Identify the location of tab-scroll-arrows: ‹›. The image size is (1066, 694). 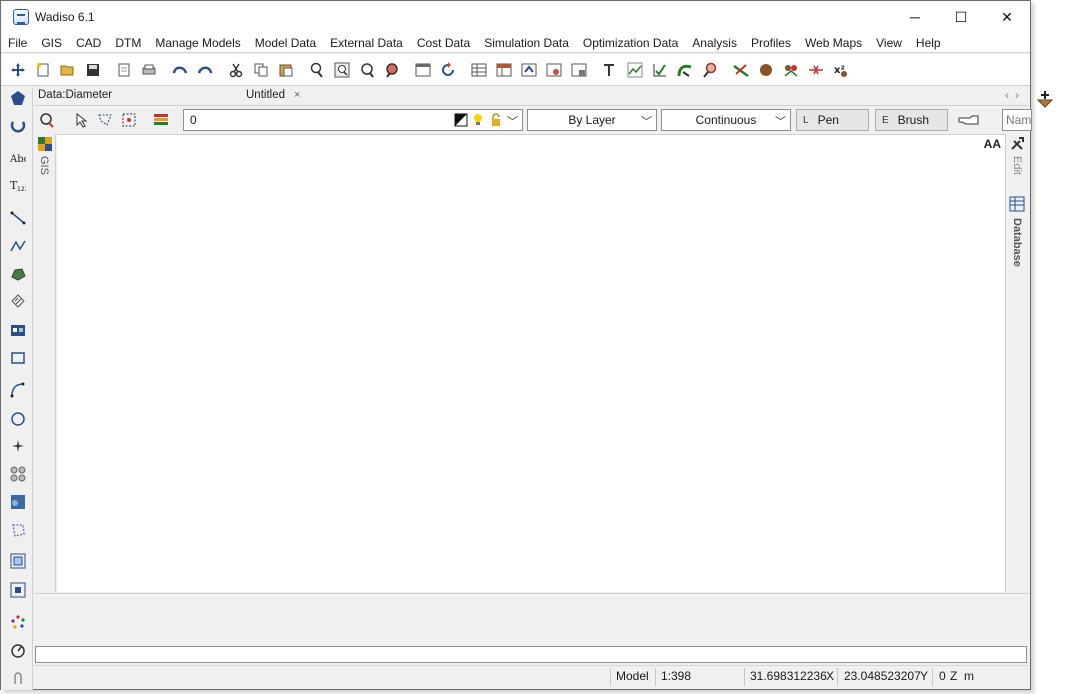
(1015, 95).